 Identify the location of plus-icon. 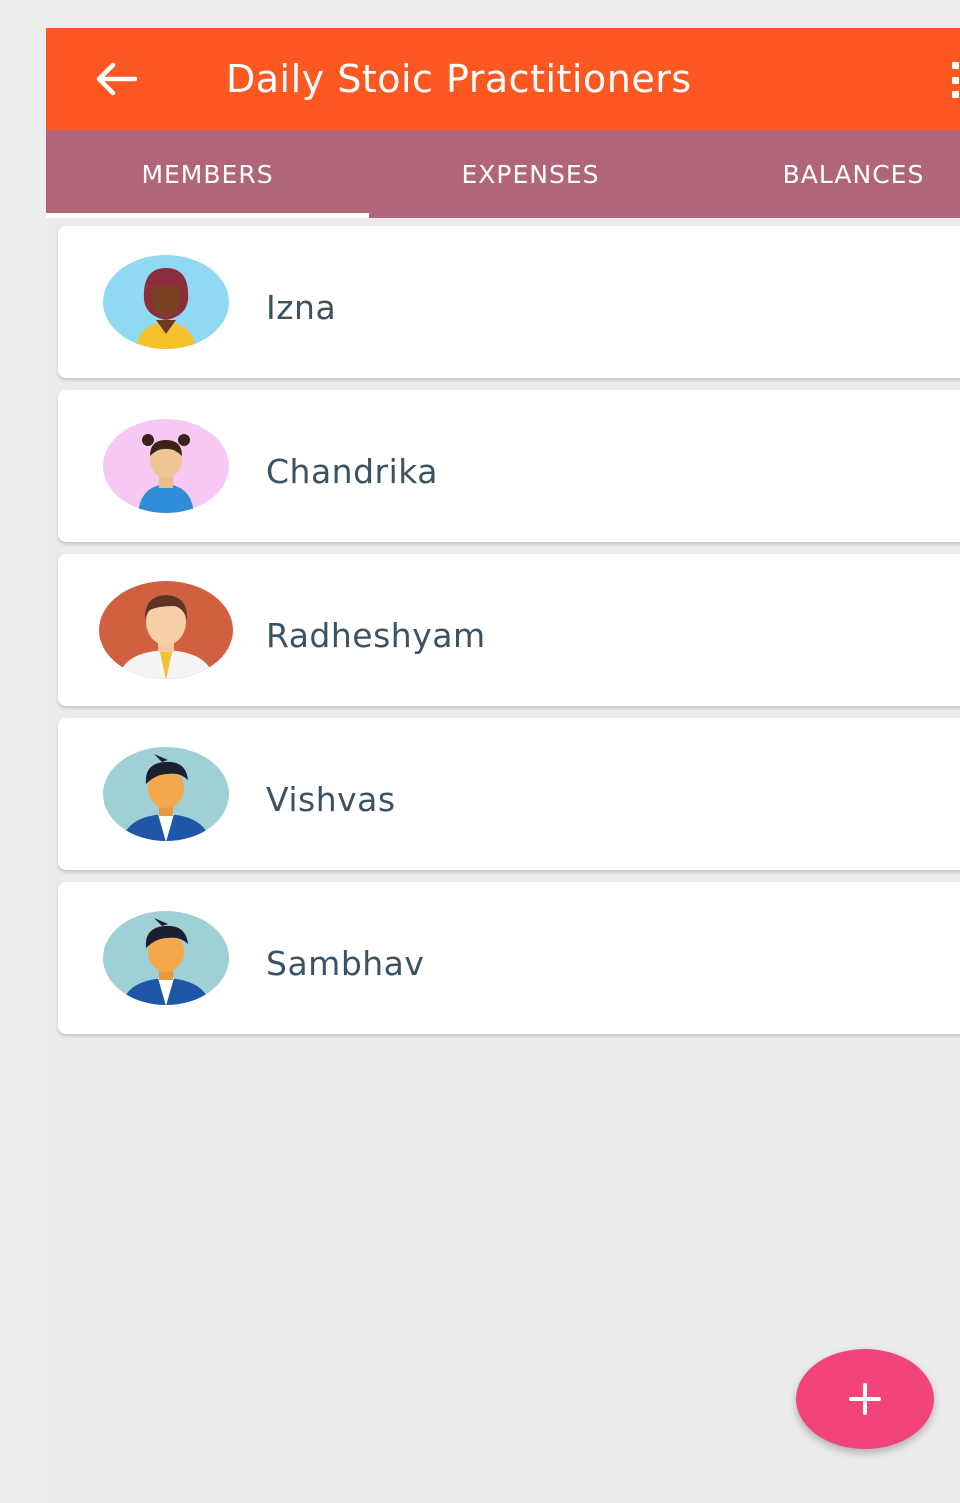
(865, 1399).